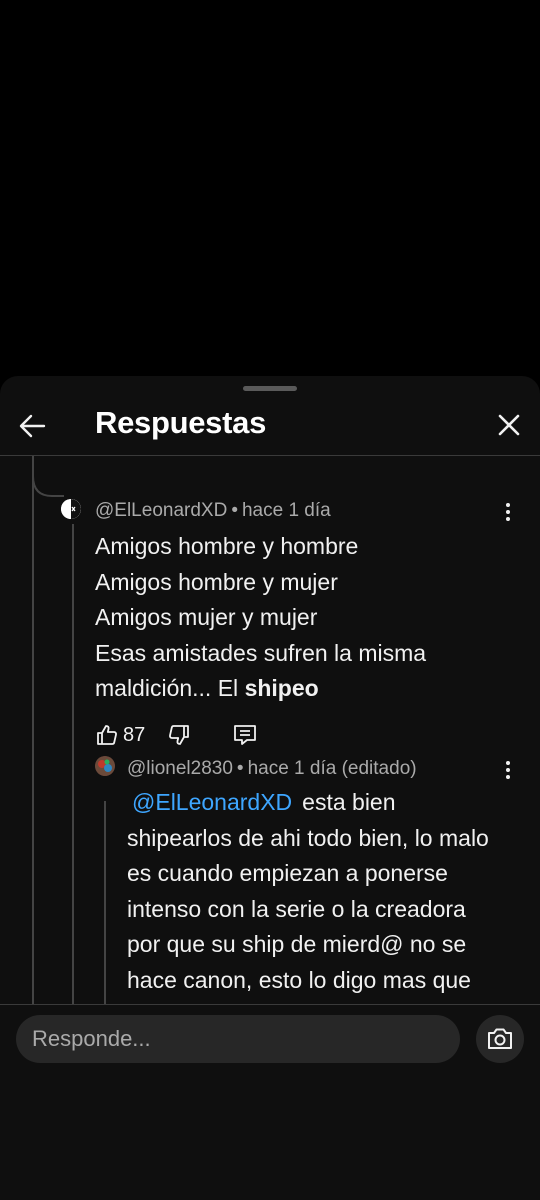  I want to click on reply-button, so click(245, 735).